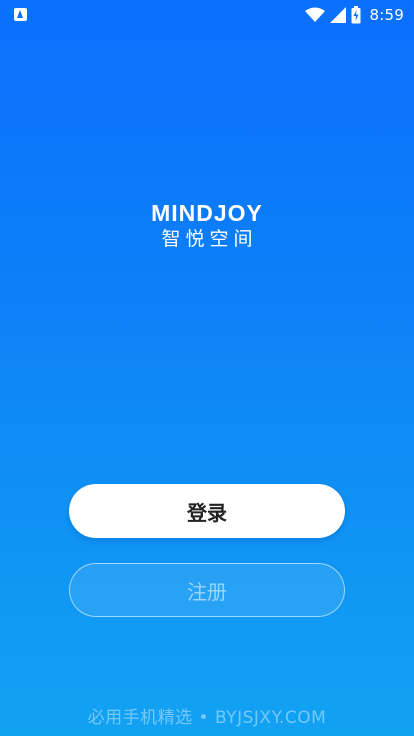 The height and width of the screenshot is (736, 414). Describe the element at coordinates (337, 15) in the screenshot. I see `signal-icon` at that location.